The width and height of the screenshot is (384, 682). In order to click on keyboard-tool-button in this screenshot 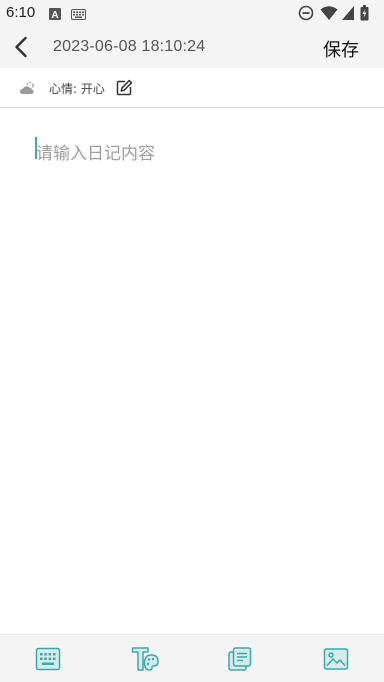, I will do `click(48, 659)`.